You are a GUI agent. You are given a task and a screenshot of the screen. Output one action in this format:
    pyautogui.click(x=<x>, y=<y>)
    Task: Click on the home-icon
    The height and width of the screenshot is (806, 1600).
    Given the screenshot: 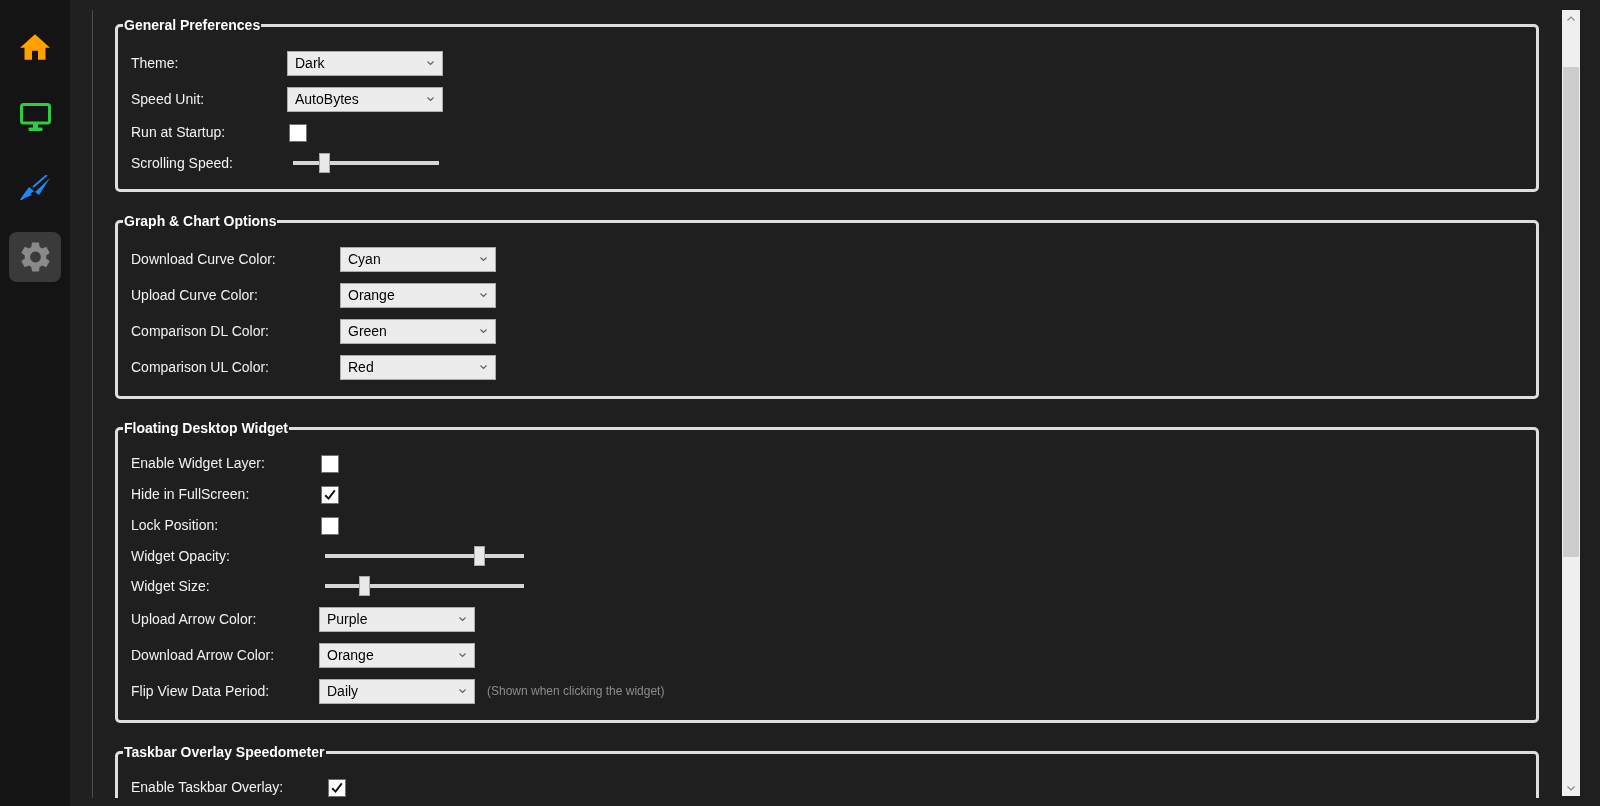 What is the action you would take?
    pyautogui.click(x=35, y=47)
    